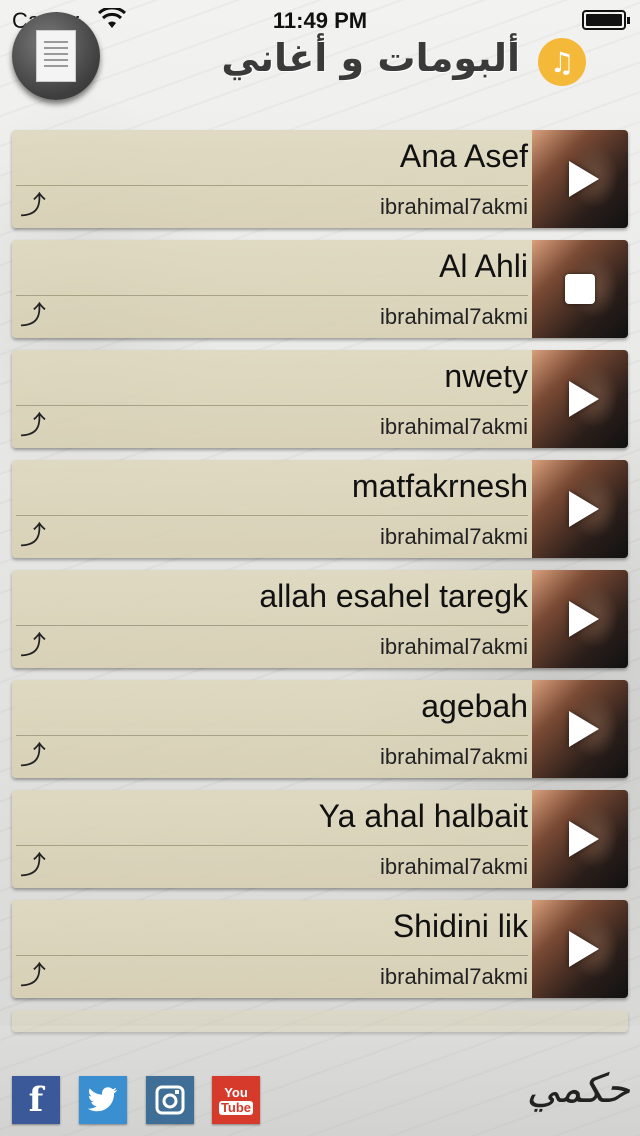 The image size is (640, 1136). I want to click on song-title: allah esahel taregk, so click(393, 596).